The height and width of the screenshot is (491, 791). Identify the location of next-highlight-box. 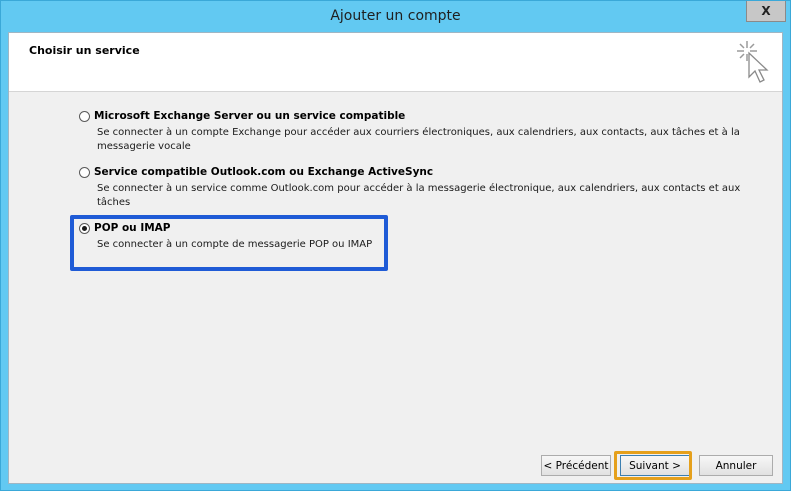
(653, 465).